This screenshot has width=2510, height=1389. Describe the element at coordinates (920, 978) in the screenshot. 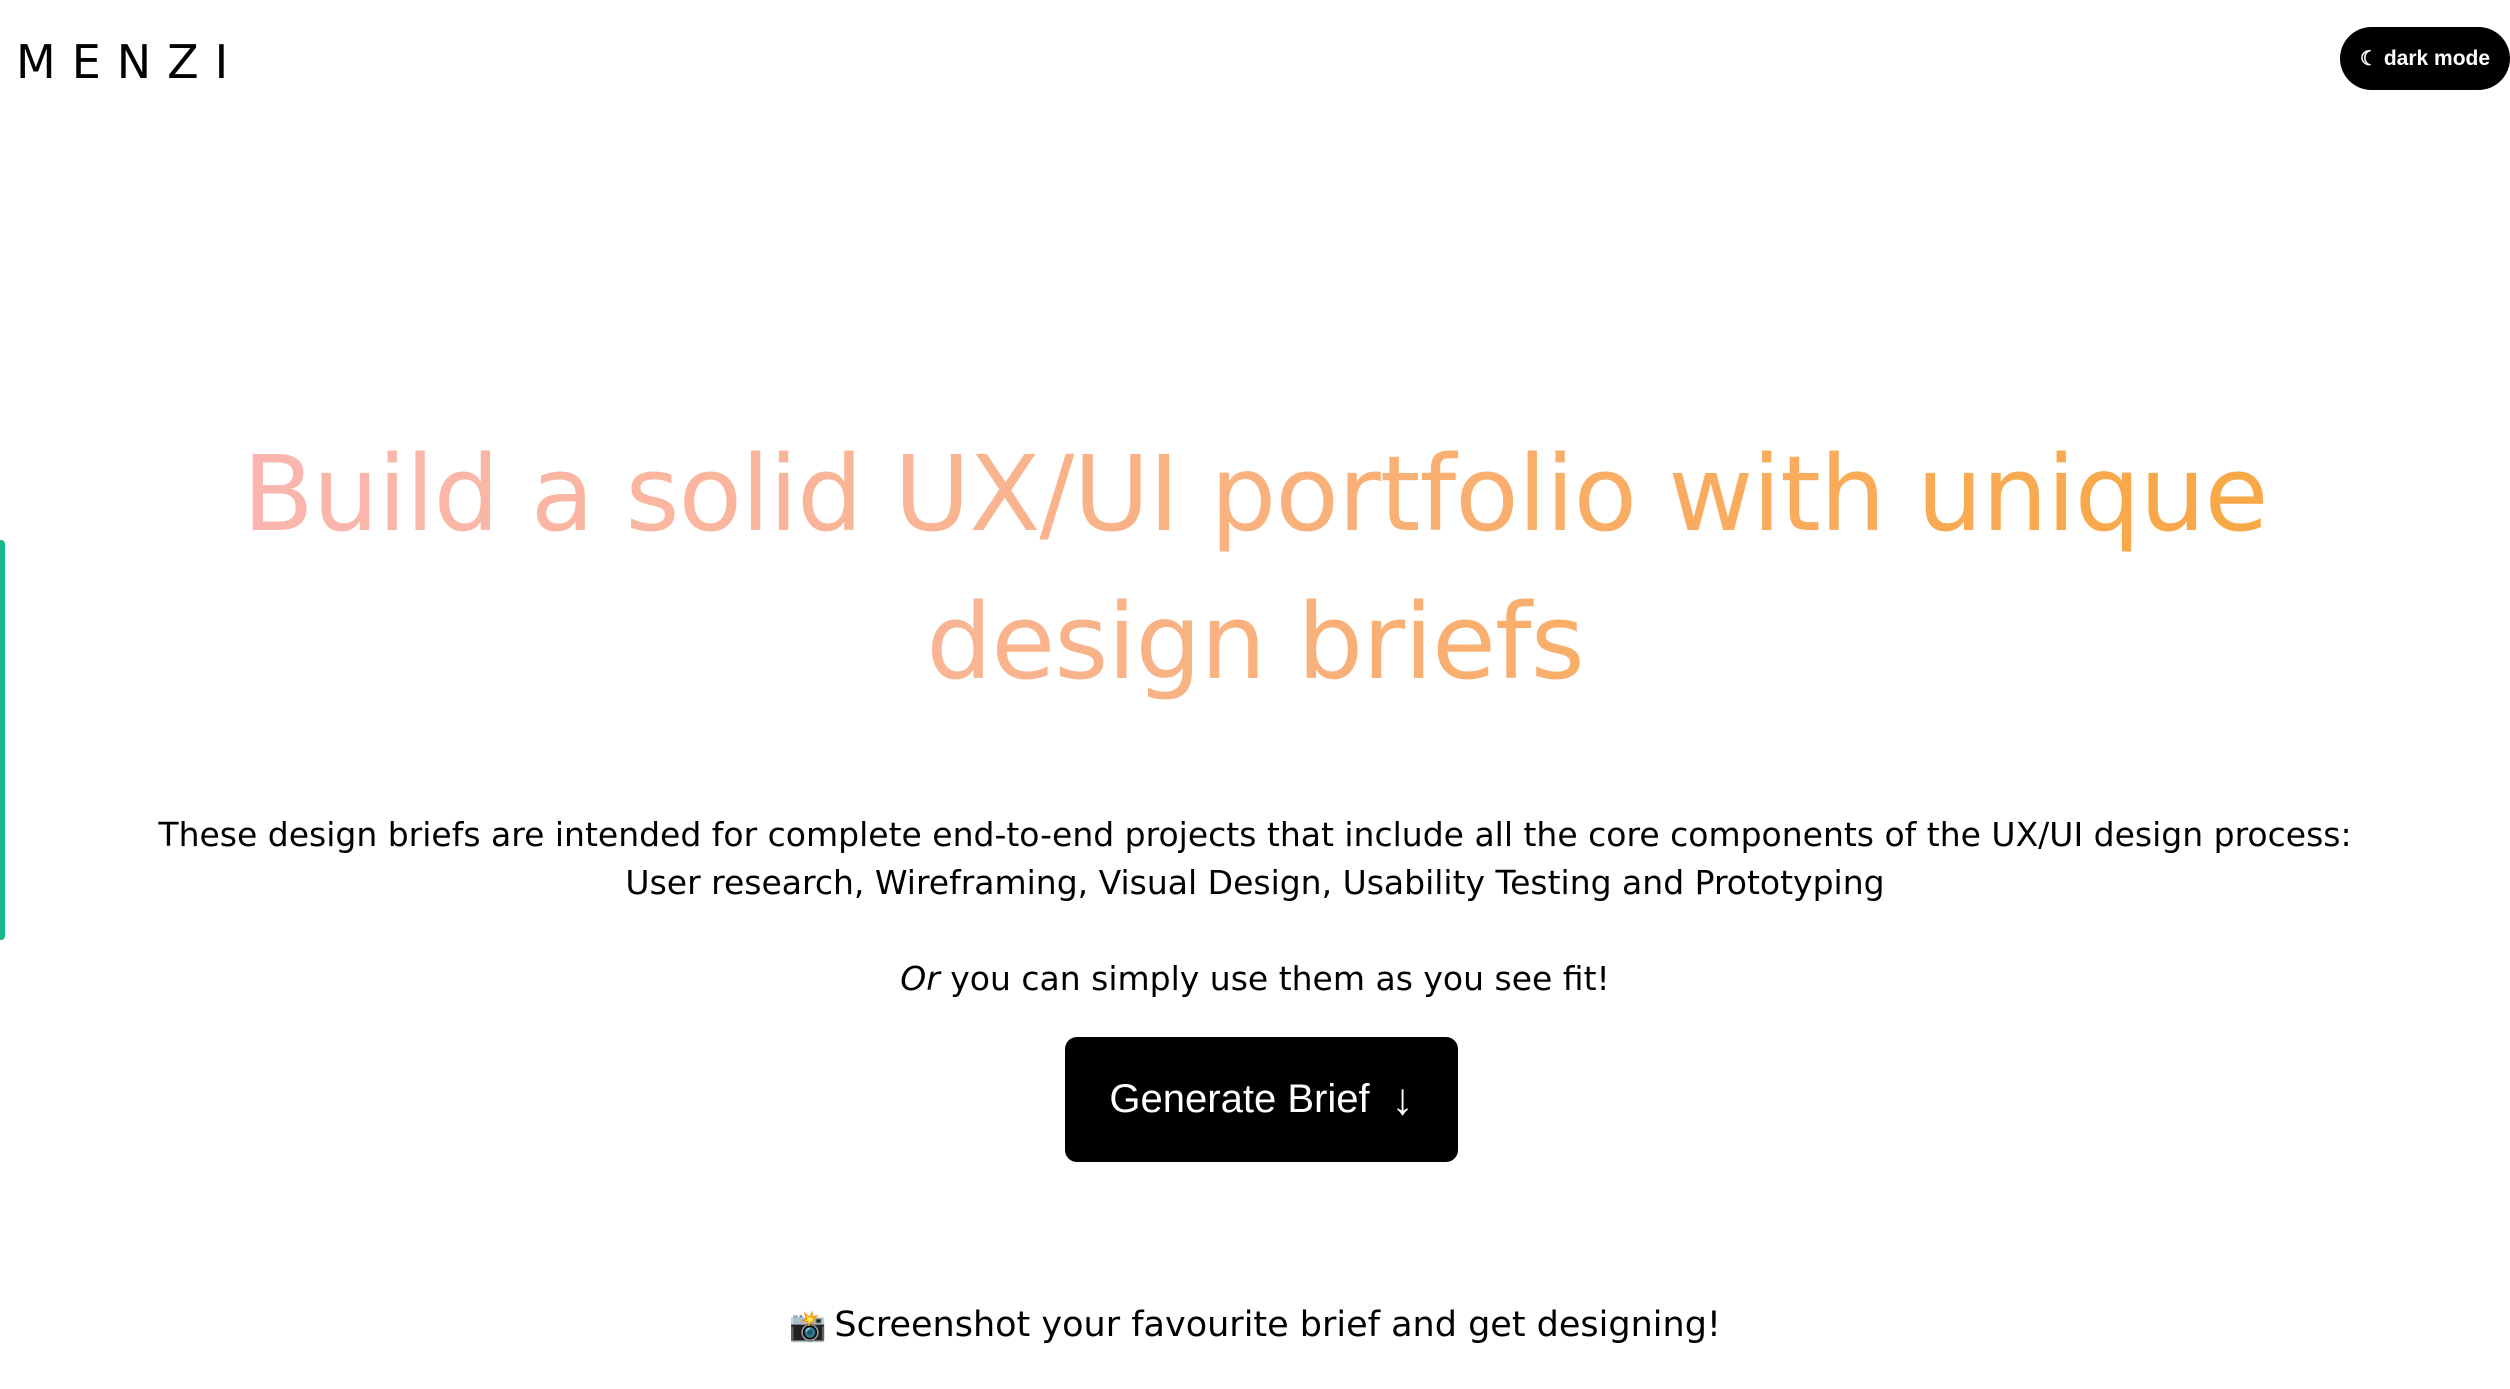

I see `alt-use-emphasis: Or` at that location.